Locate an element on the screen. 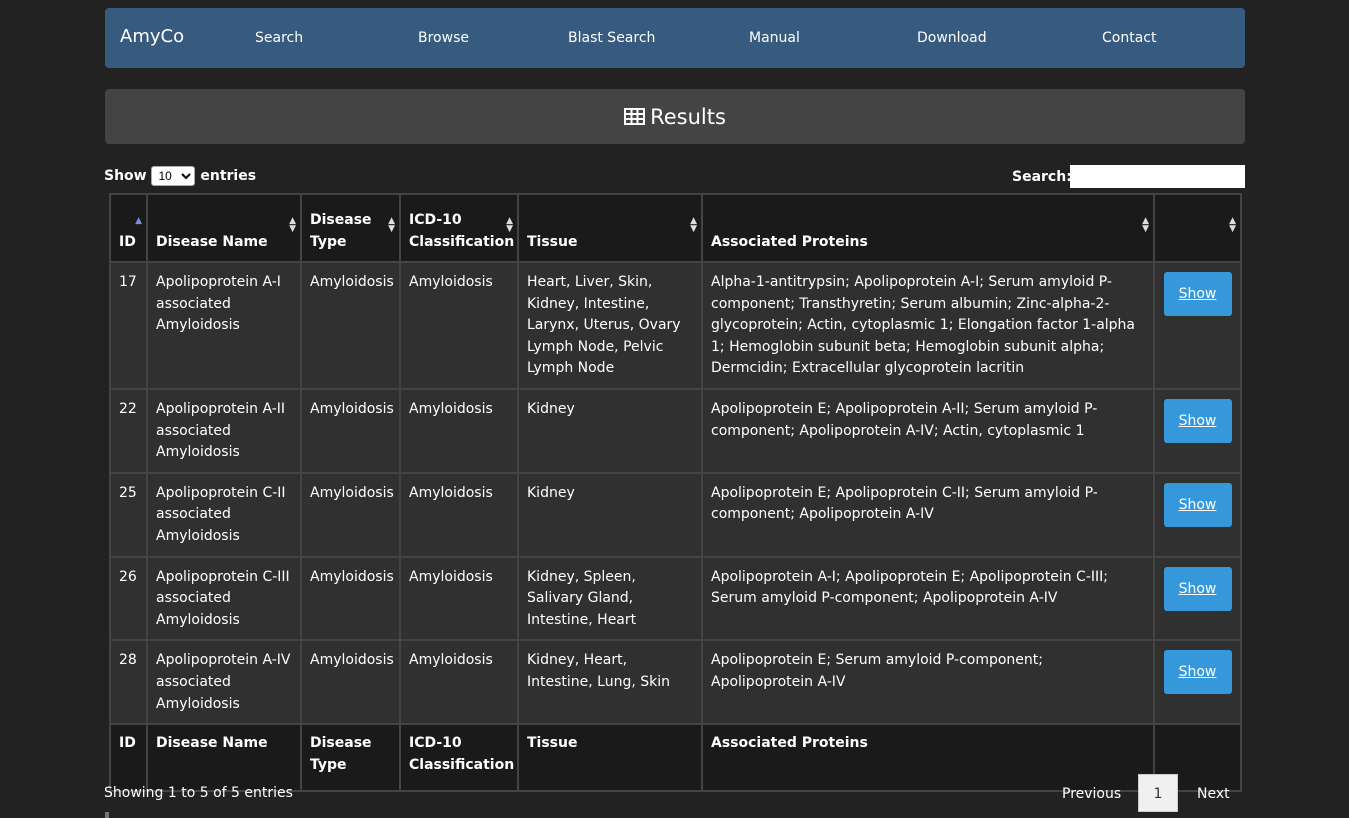  entries-label: entries is located at coordinates (228, 176).